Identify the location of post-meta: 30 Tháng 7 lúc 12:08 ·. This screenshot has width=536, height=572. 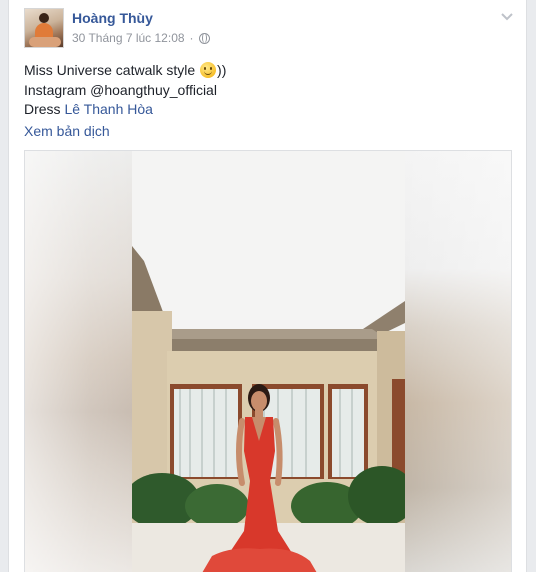
(141, 38).